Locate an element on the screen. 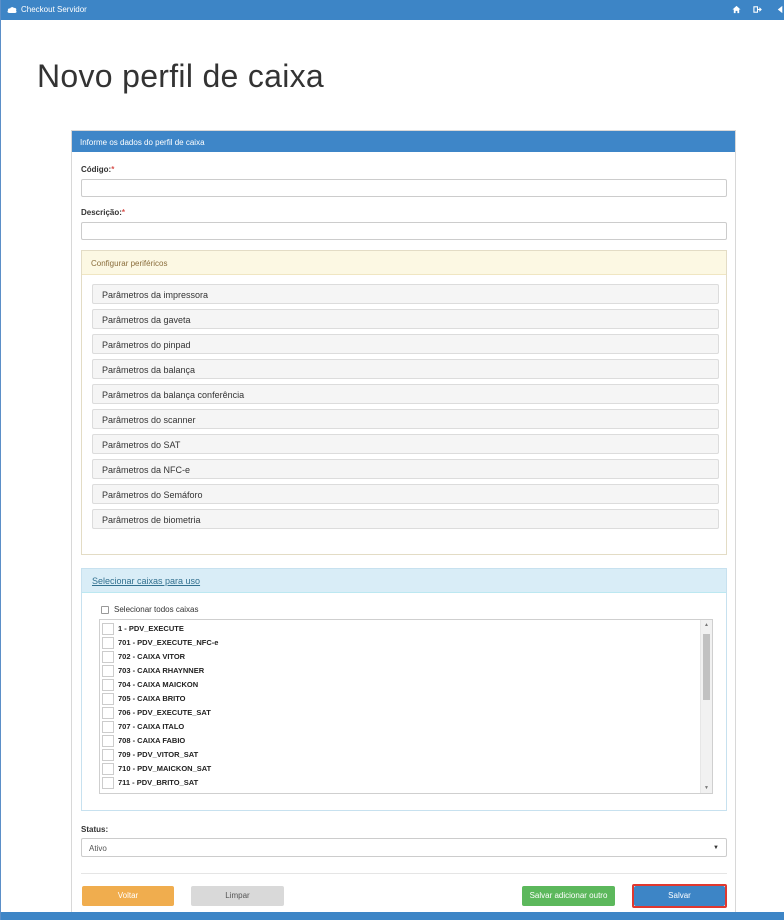 This screenshot has height=920, width=784. chevron-down-icon: ▼ is located at coordinates (716, 848).